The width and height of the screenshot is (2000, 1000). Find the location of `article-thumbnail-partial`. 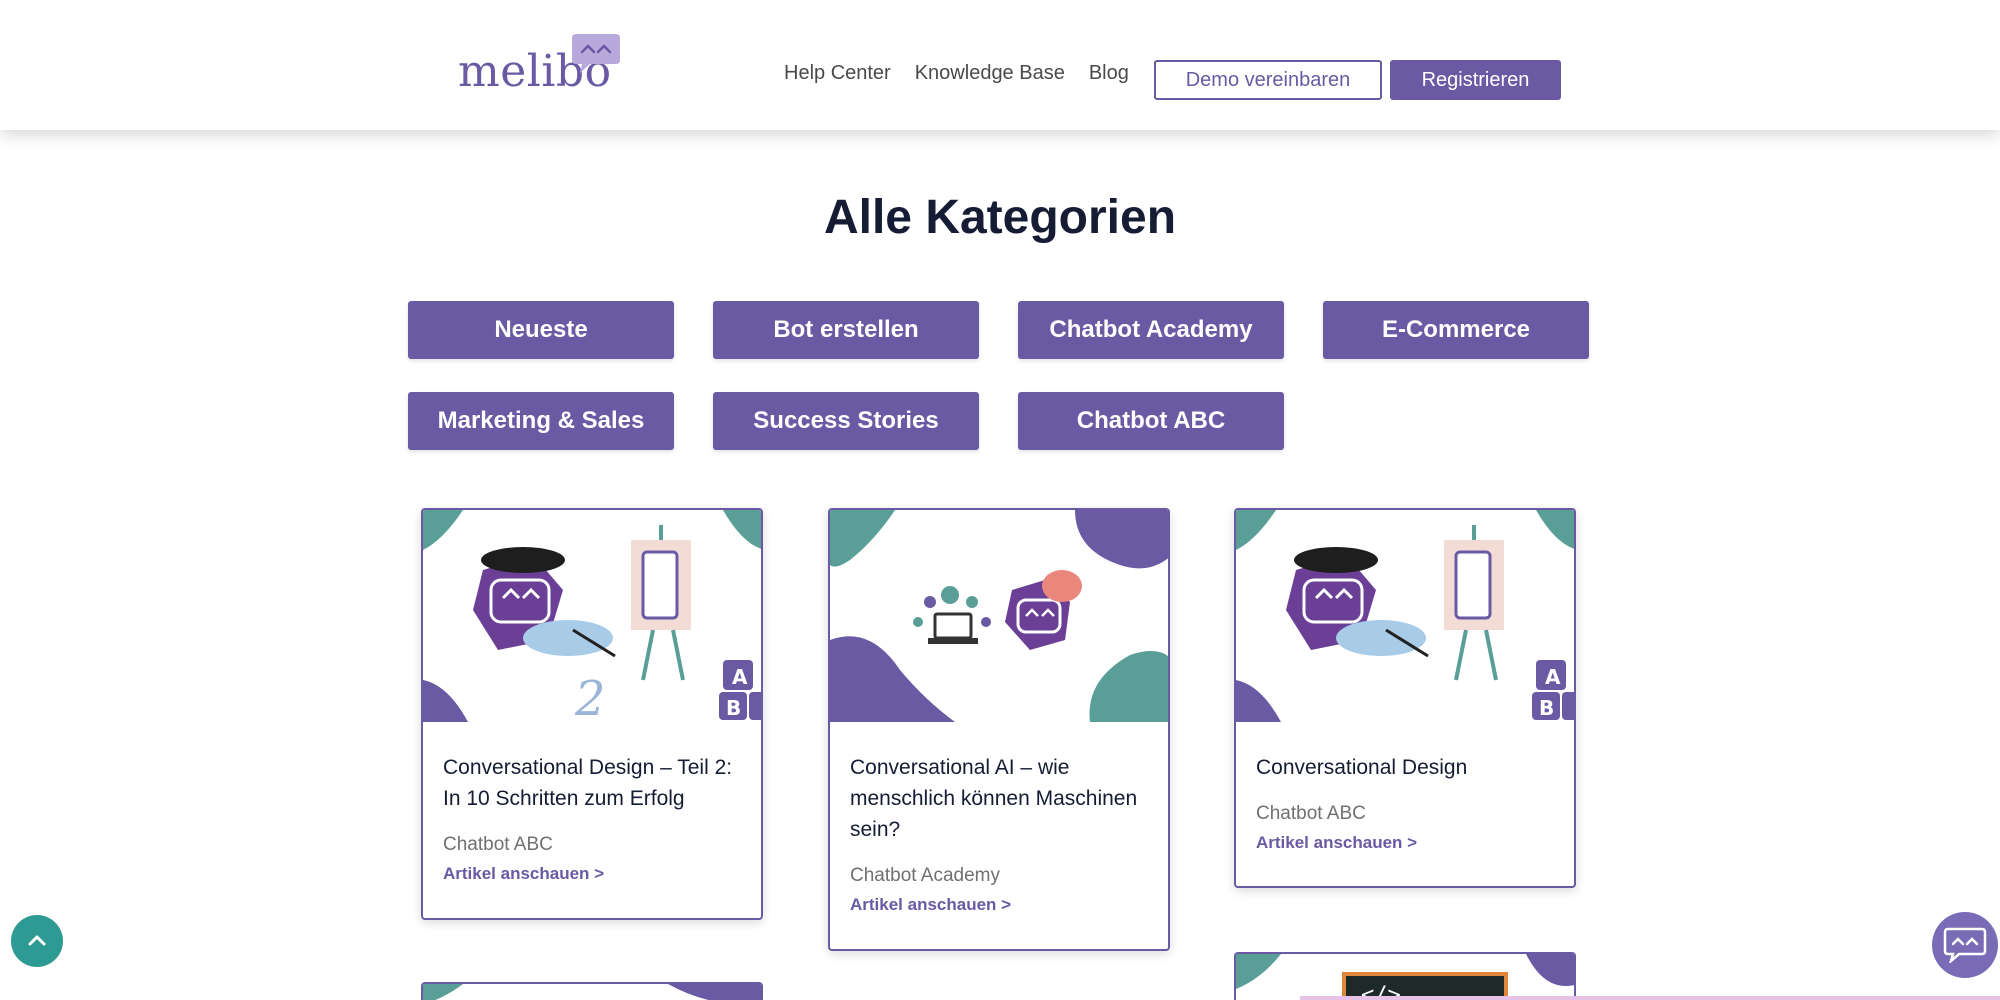

article-thumbnail-partial is located at coordinates (592, 992).